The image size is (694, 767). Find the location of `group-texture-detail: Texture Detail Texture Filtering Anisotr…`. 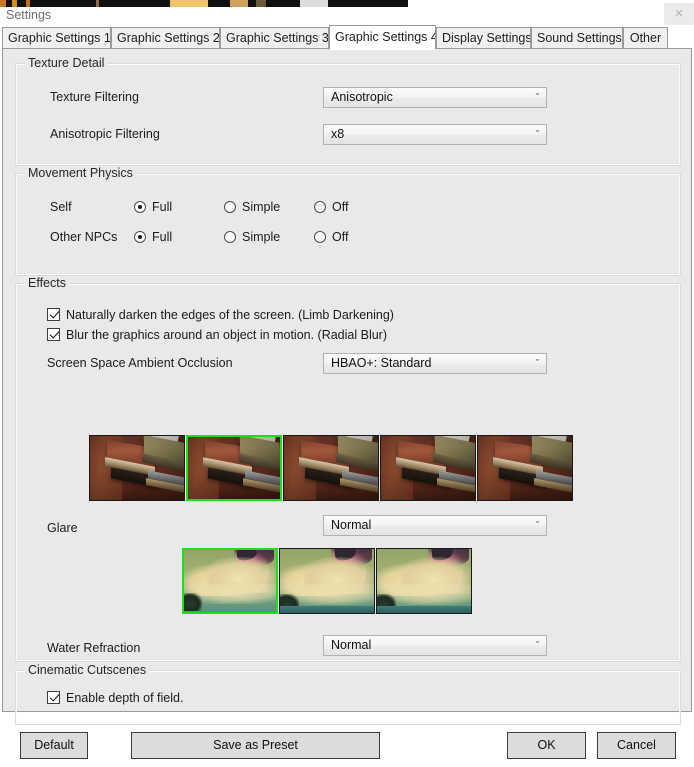

group-texture-detail: Texture Detail Texture Filtering Anisotr… is located at coordinates (348, 111).